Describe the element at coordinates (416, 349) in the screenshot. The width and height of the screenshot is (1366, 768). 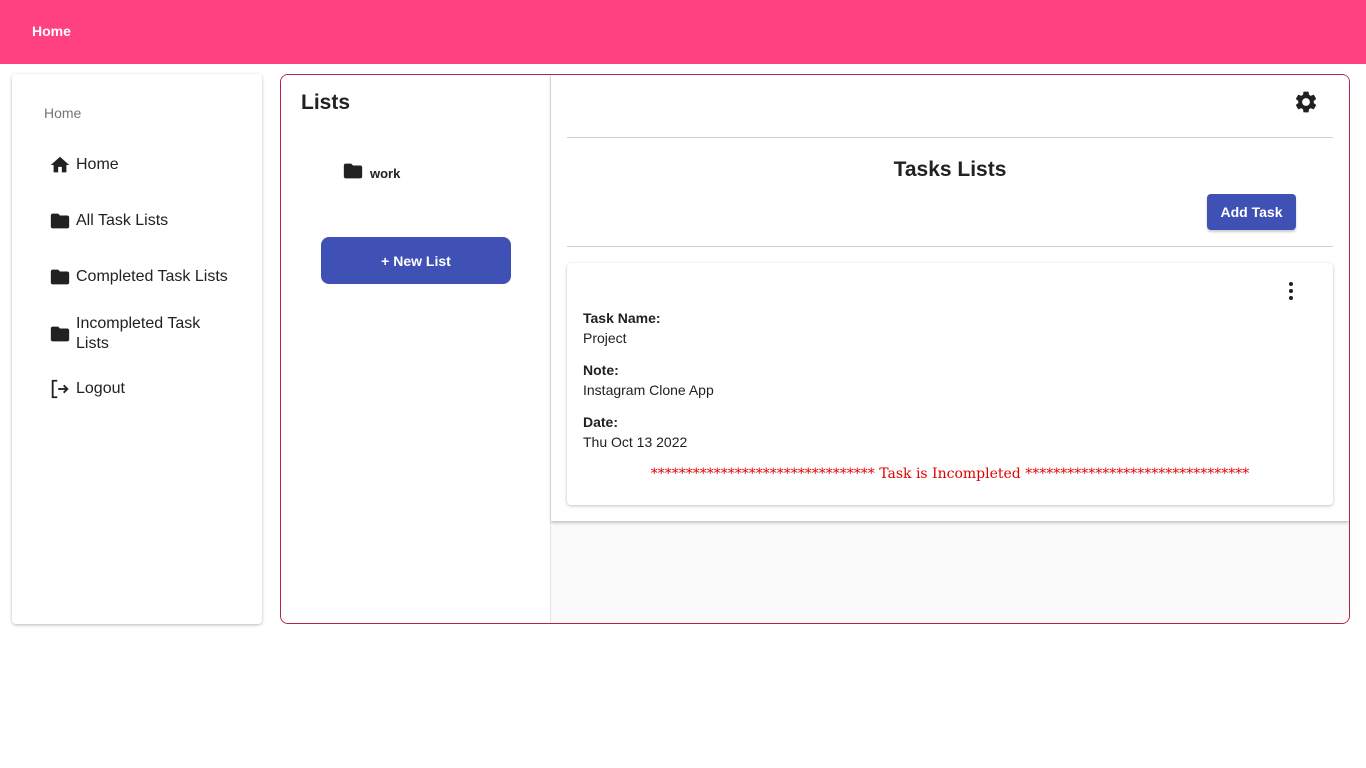
I see `lists-column: Lists work + New List` at that location.